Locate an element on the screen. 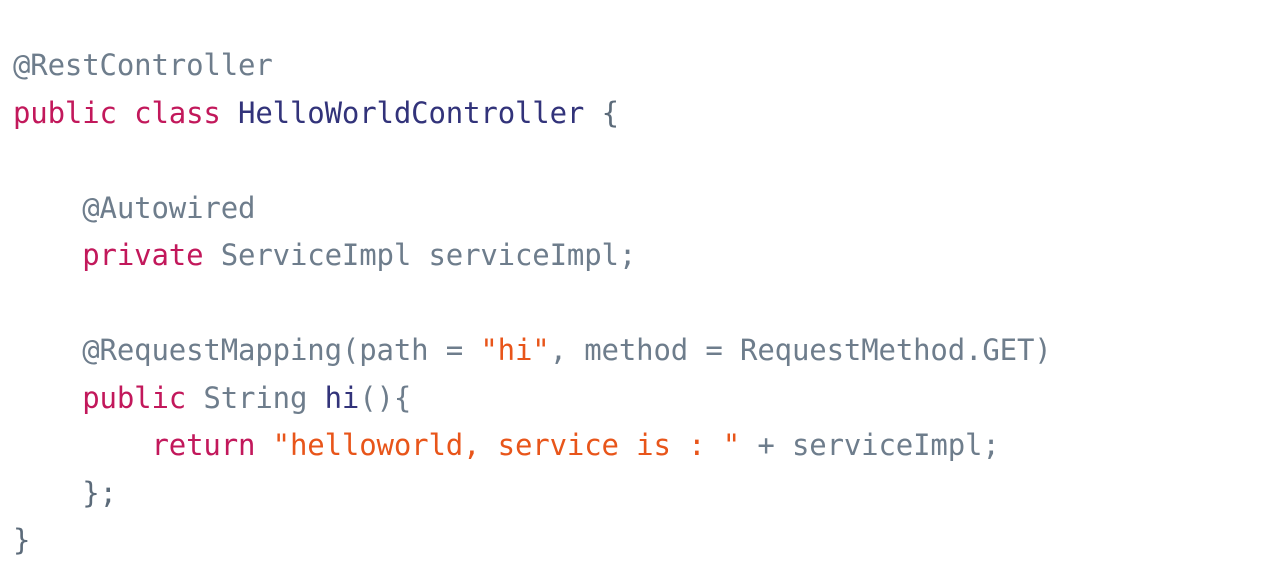 The image size is (1280, 578). code-token-plain: + serviceImpl; is located at coordinates (870, 445).